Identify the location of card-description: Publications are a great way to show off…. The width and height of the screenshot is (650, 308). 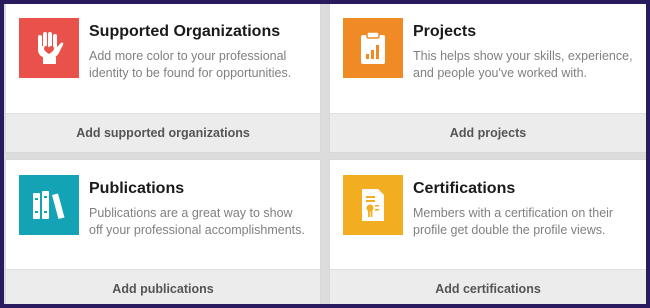
(197, 221).